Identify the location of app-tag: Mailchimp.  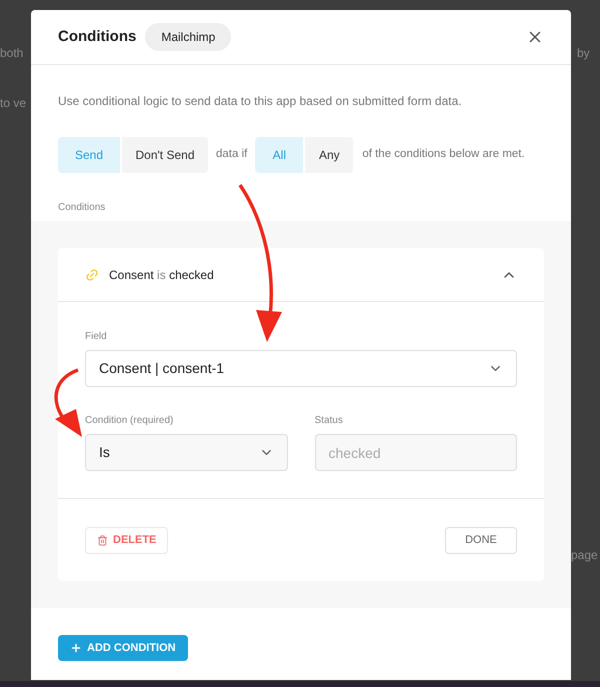
(188, 37).